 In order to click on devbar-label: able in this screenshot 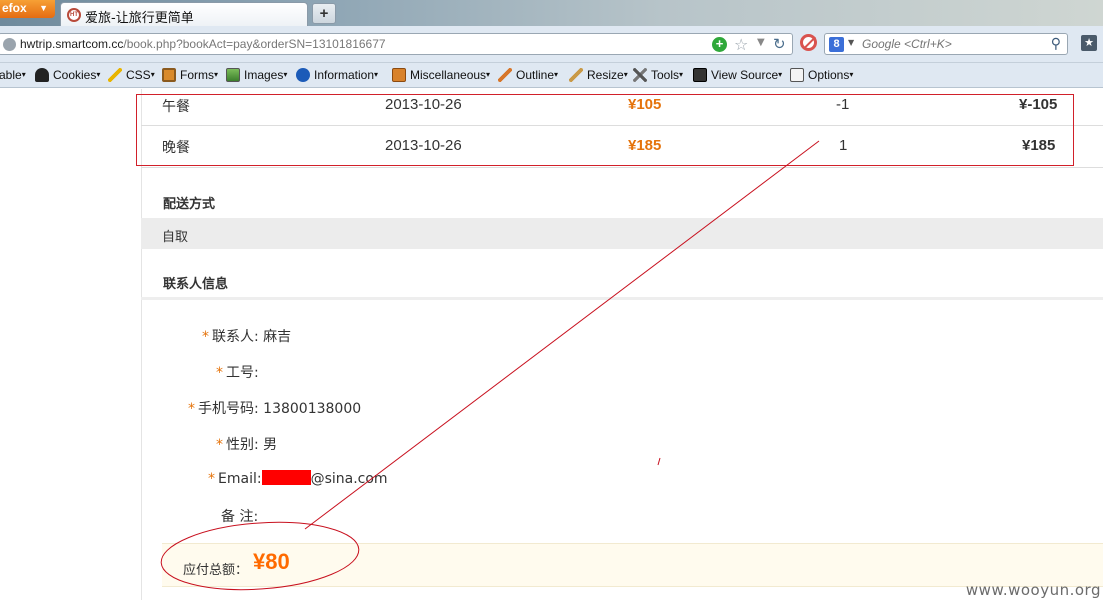, I will do `click(11, 75)`.